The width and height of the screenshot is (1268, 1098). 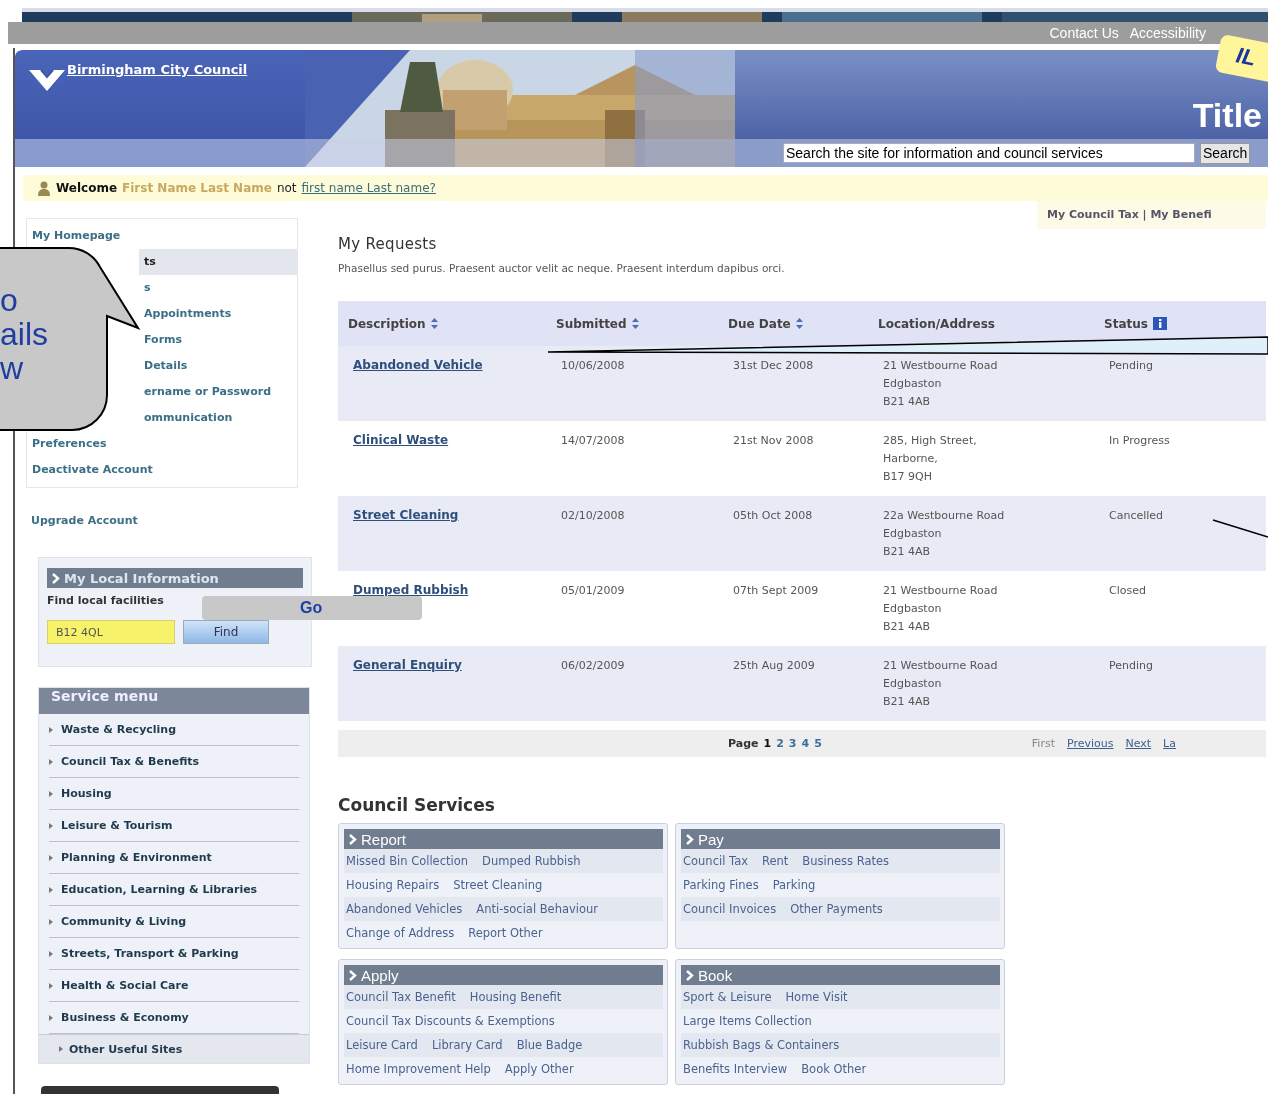 I want to click on service-menu-item: Health & Social Care, so click(x=125, y=985).